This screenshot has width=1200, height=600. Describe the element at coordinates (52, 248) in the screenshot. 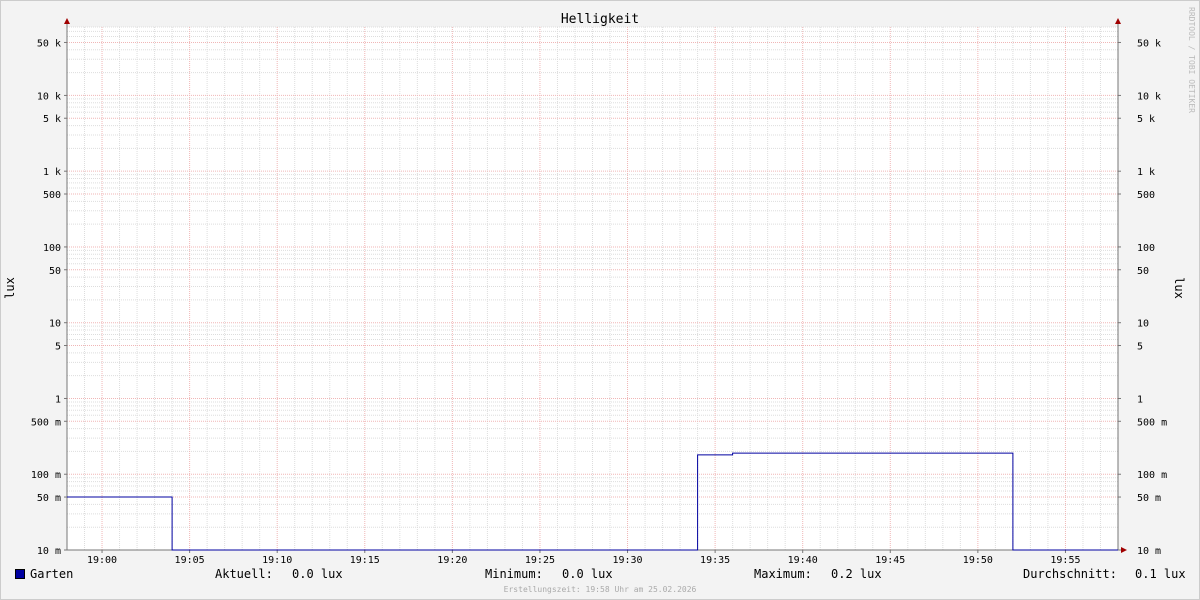

I see `y-tick-label-left: 100` at that location.